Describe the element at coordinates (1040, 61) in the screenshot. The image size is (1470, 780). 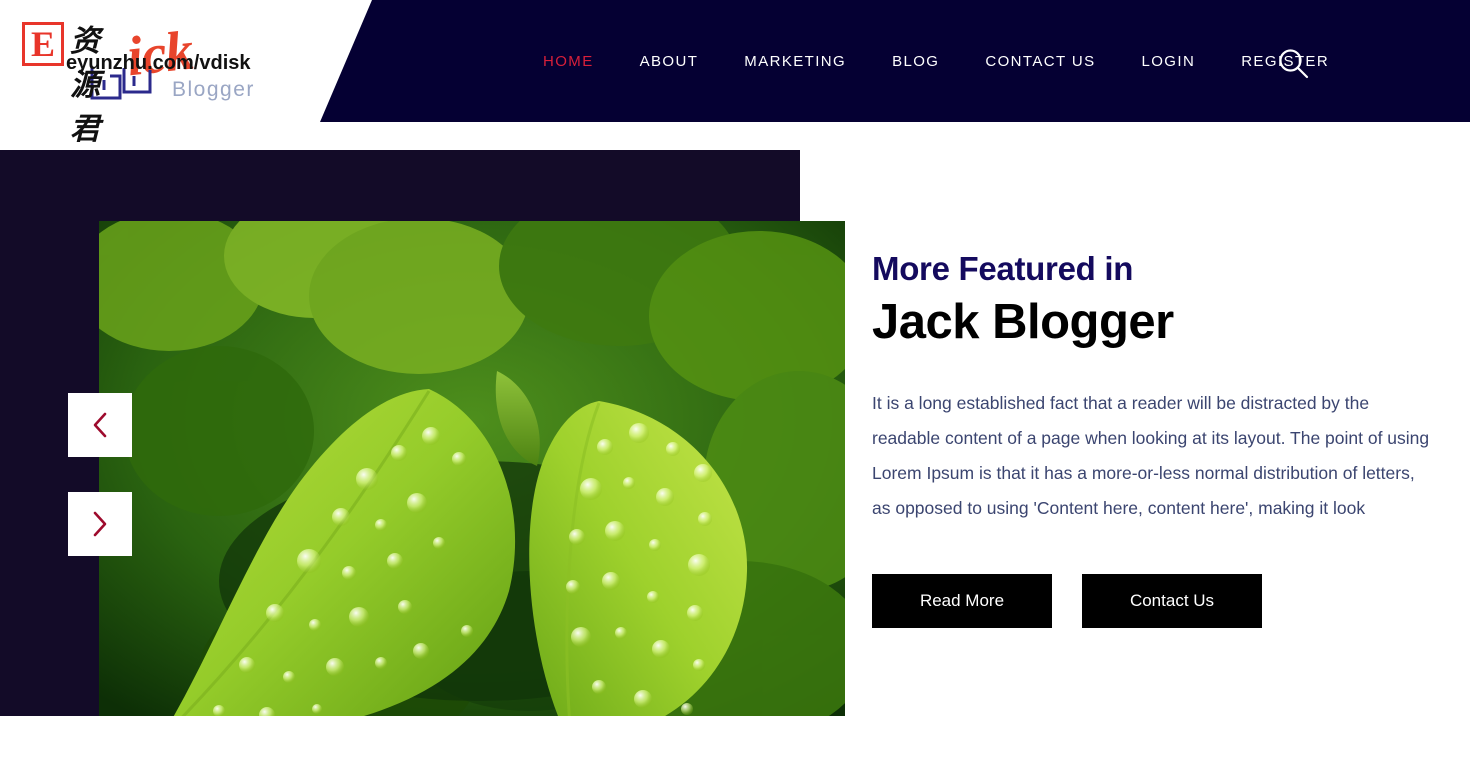
I see `nav-item-contact-us: CONTACT US` at that location.